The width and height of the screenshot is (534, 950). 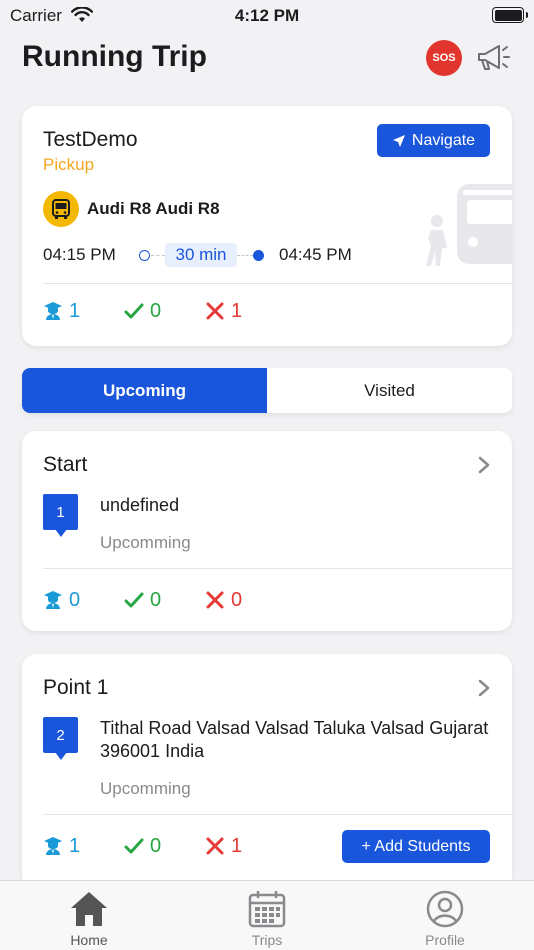 I want to click on tabbar-item-home: Home, so click(x=89, y=915).